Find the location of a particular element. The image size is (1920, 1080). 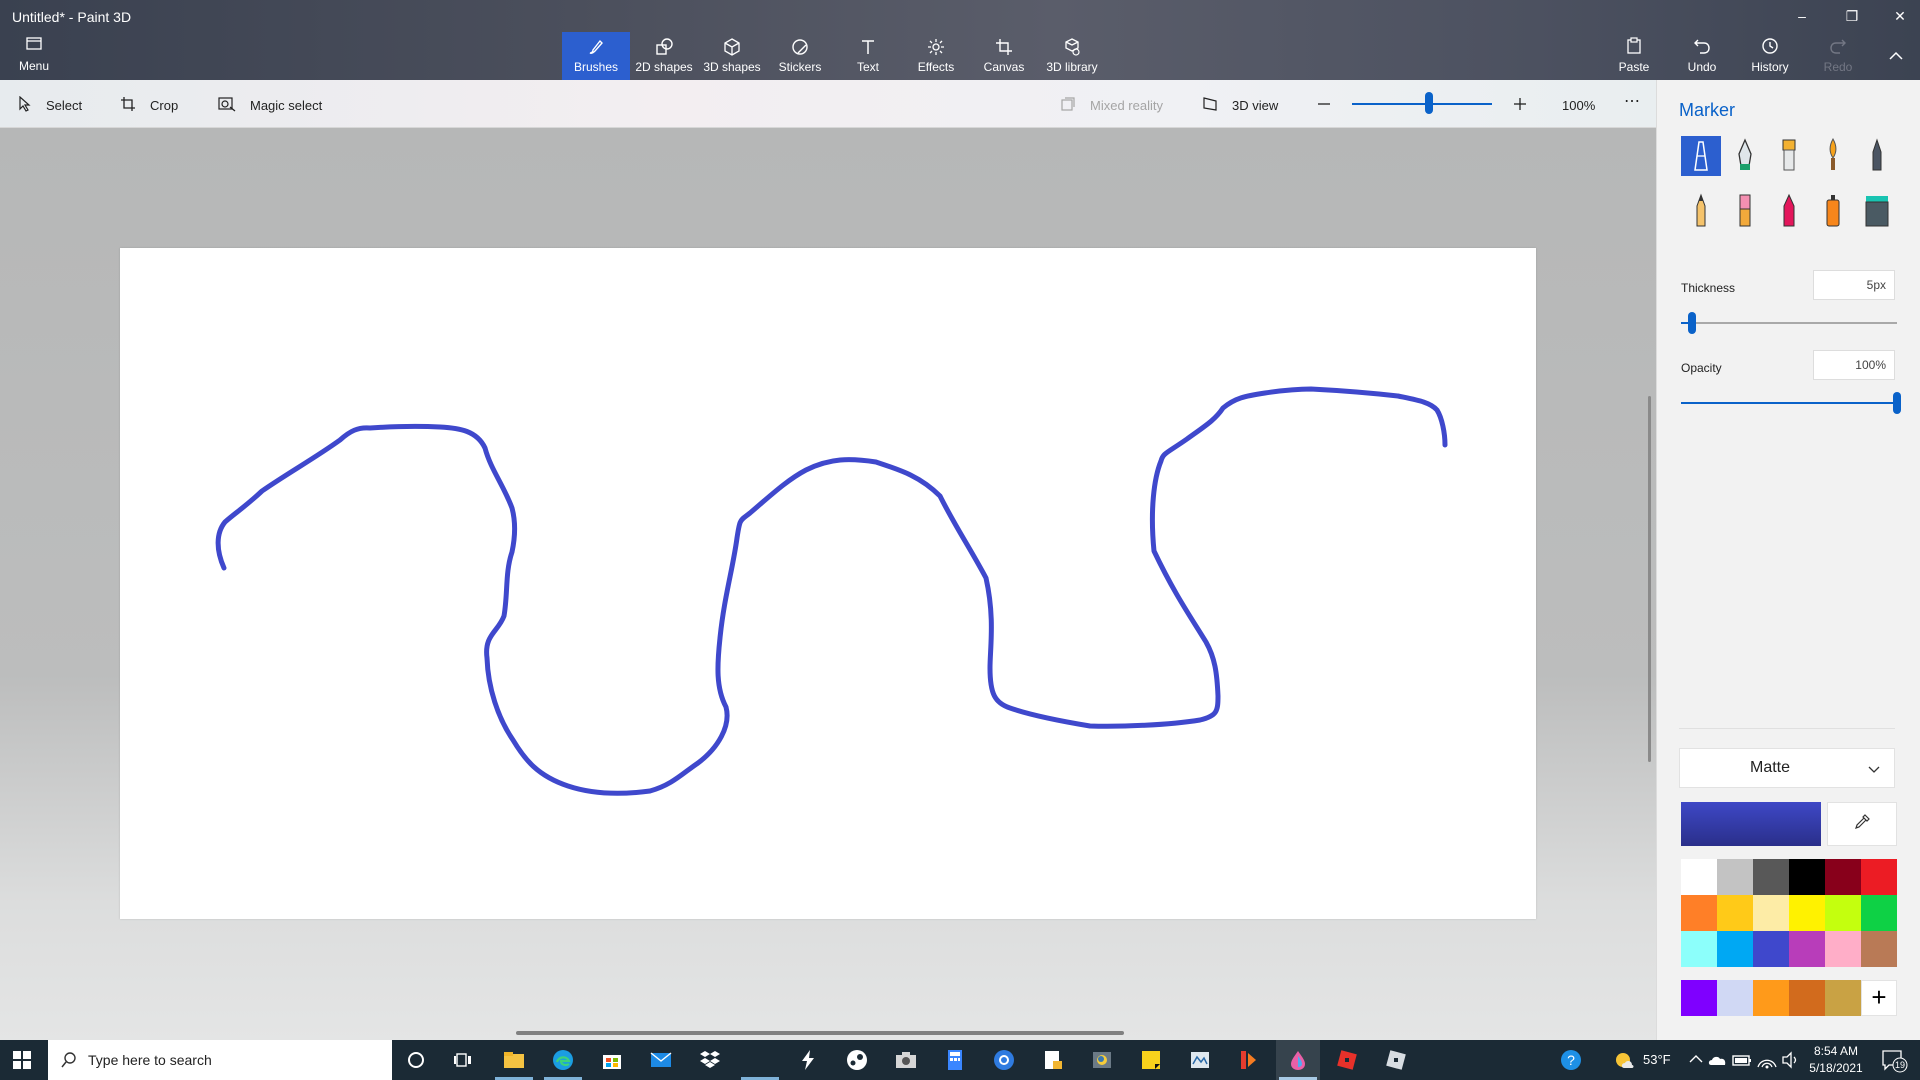

current-color-swatch is located at coordinates (1751, 824).